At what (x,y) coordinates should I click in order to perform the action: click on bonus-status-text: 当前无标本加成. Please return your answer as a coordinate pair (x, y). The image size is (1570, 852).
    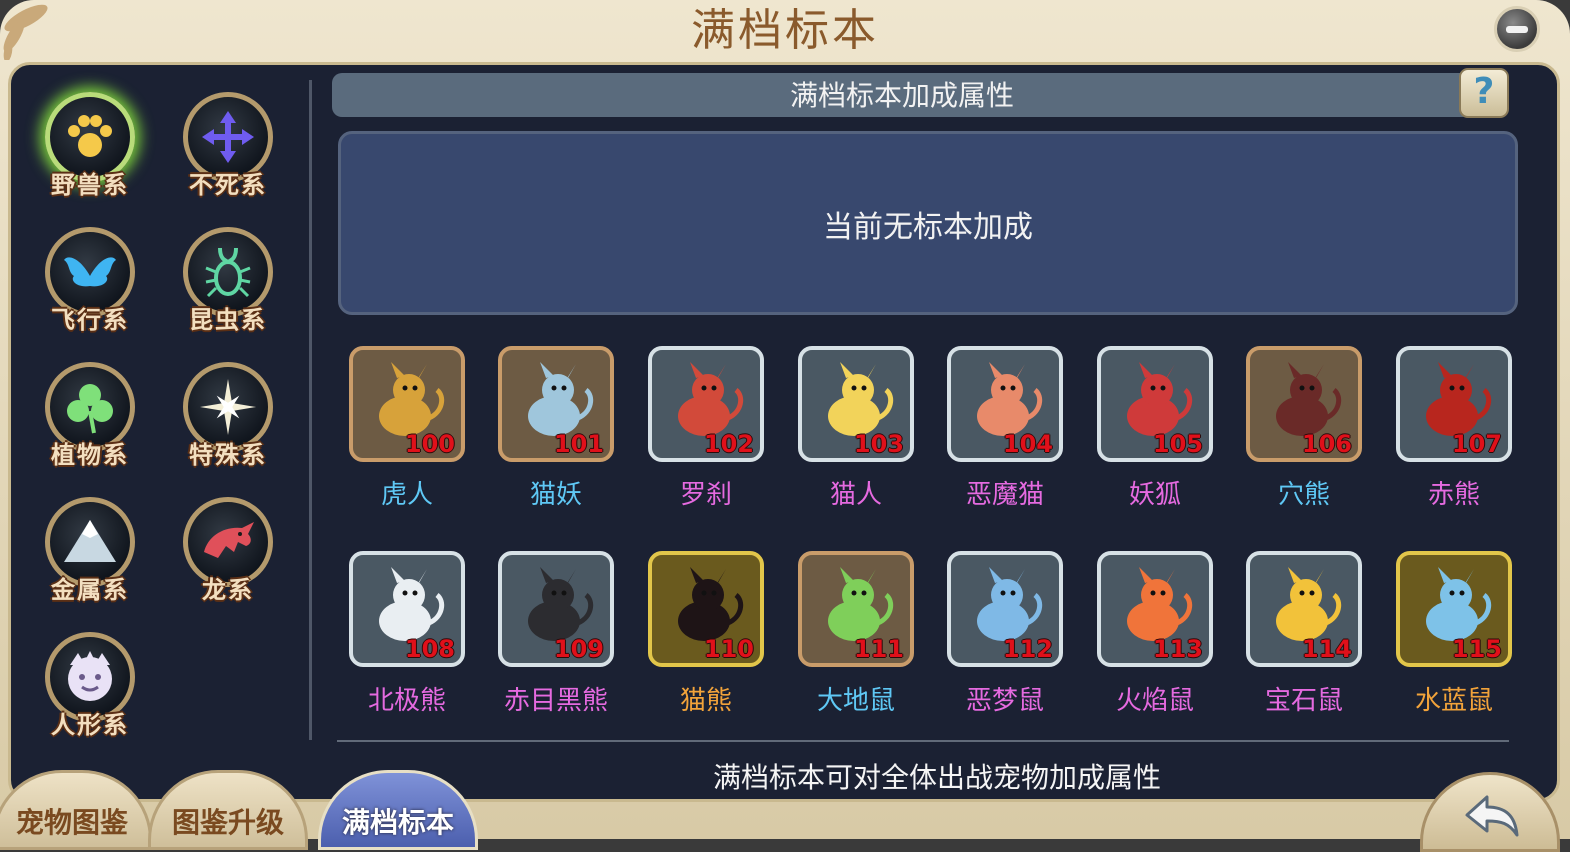
    Looking at the image, I should click on (928, 227).